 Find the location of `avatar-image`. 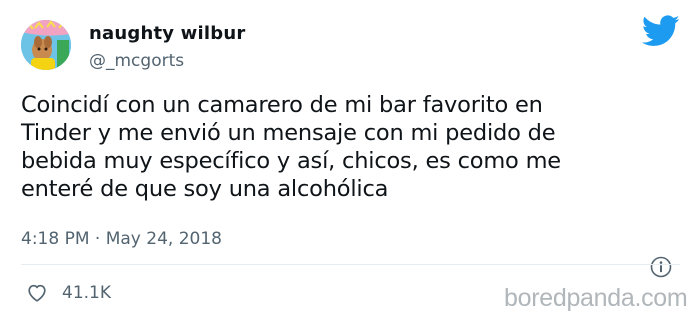

avatar-image is located at coordinates (46, 45).